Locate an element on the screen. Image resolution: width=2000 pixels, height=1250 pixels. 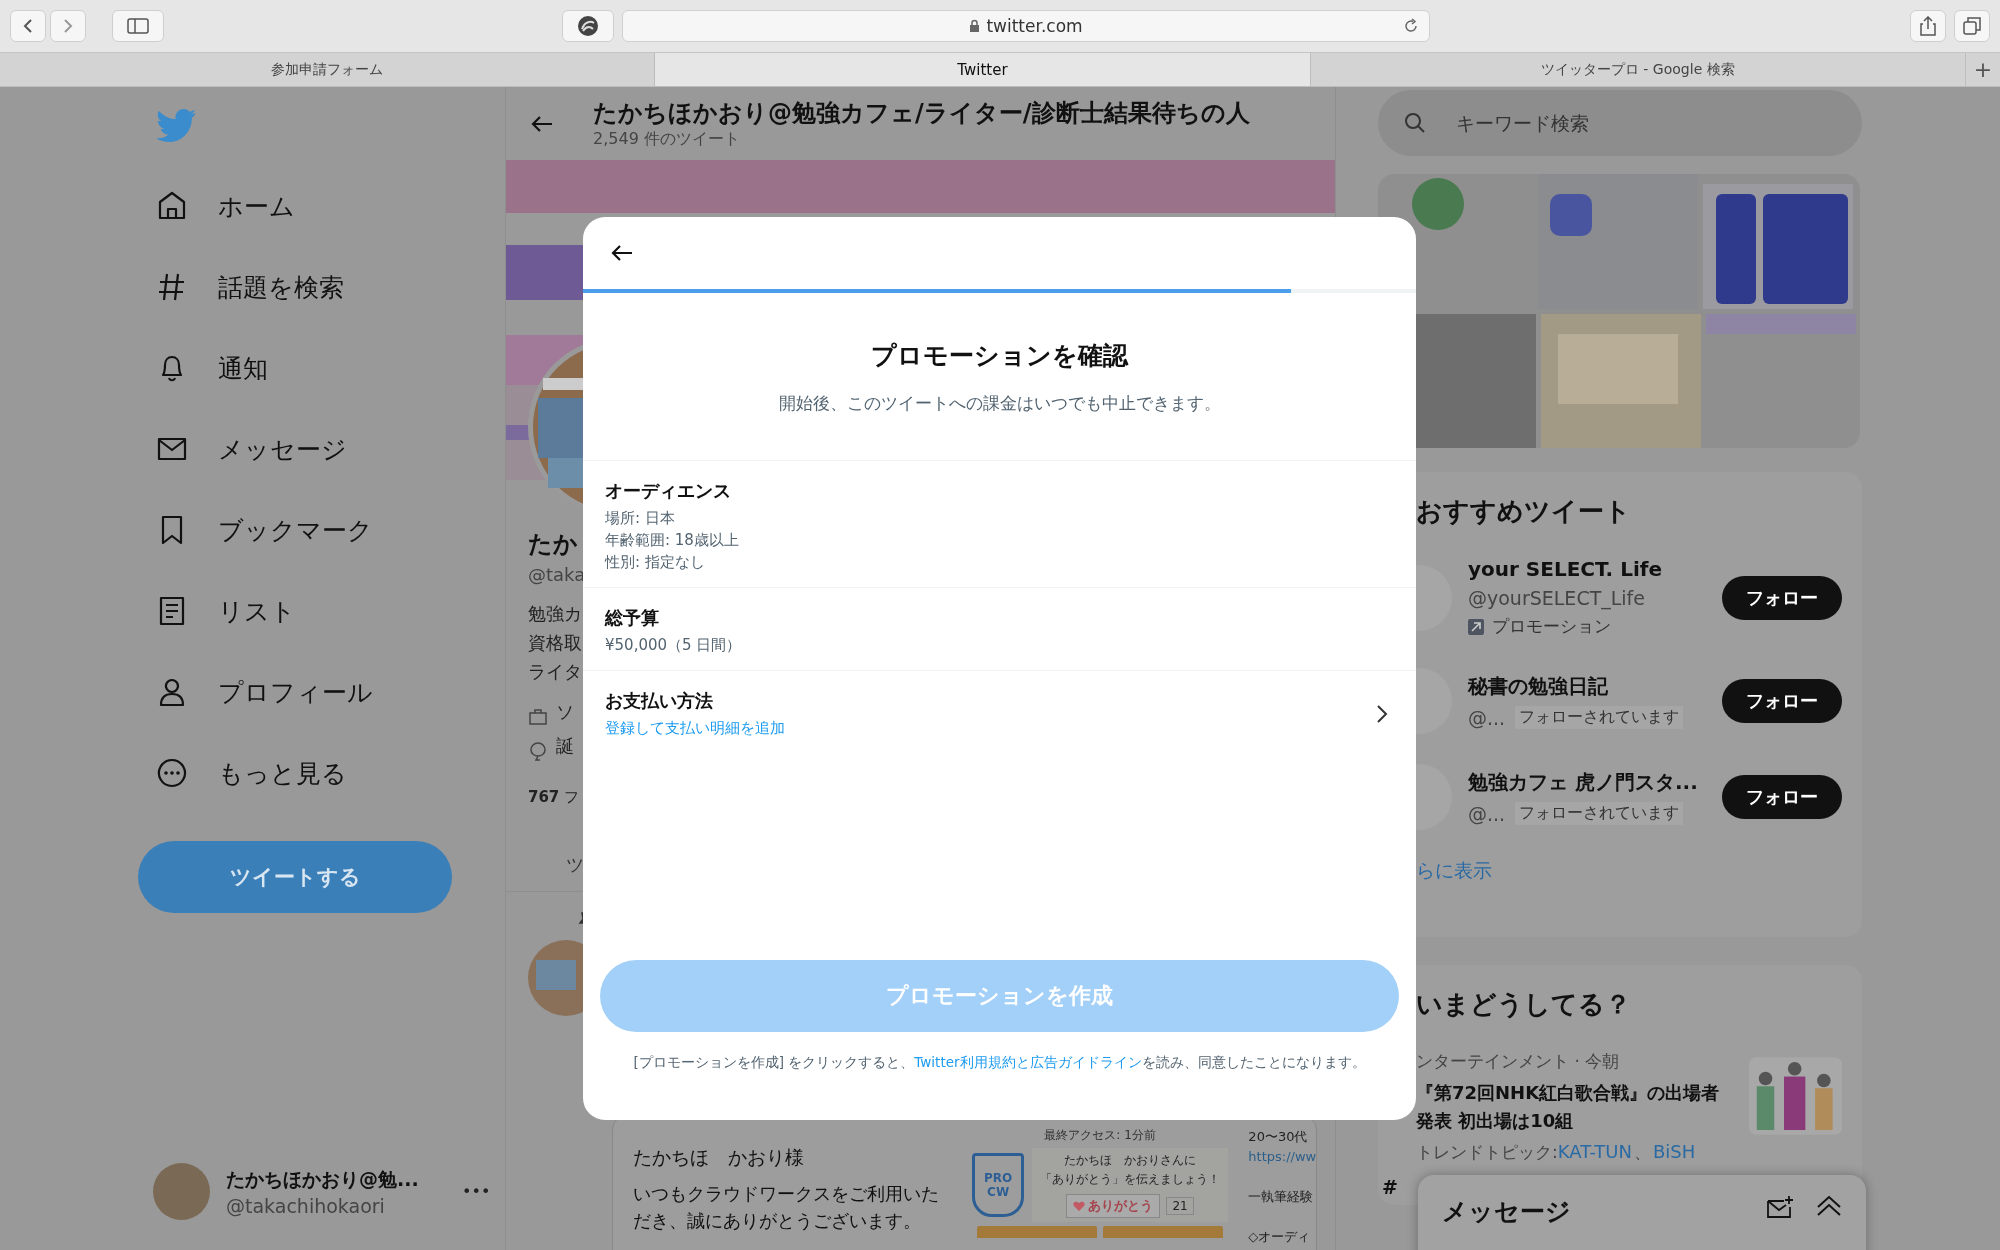
account-handle: @takachihokaori is located at coordinates (306, 1205).